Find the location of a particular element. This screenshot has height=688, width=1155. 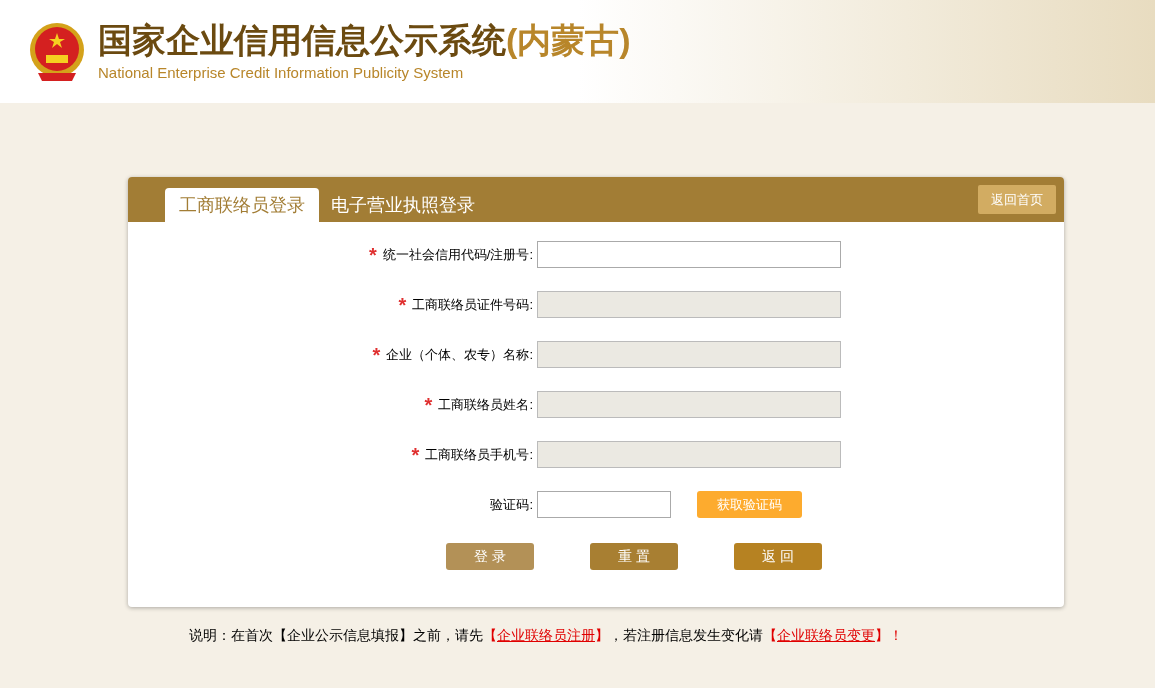

field-label: 工商联络员姓名: is located at coordinates (485, 404).